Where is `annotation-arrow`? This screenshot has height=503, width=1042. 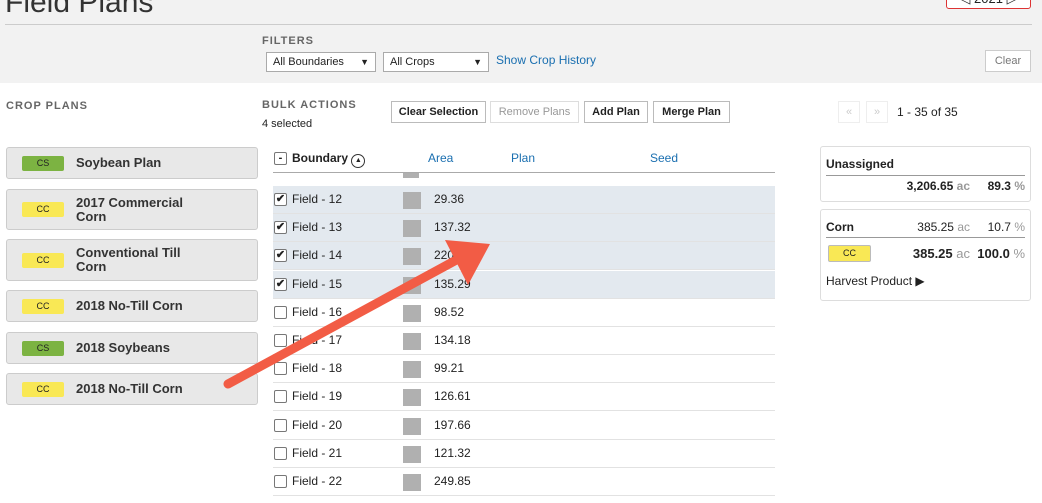 annotation-arrow is located at coordinates (356, 314).